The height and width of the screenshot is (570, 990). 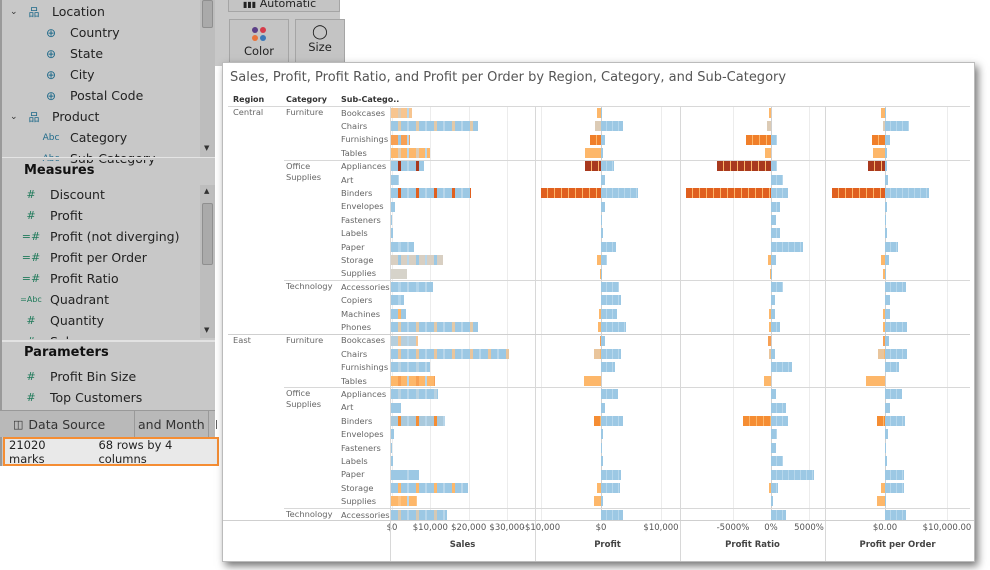 What do you see at coordinates (363, 166) in the screenshot?
I see `subcategory-label: Appliances` at bounding box center [363, 166].